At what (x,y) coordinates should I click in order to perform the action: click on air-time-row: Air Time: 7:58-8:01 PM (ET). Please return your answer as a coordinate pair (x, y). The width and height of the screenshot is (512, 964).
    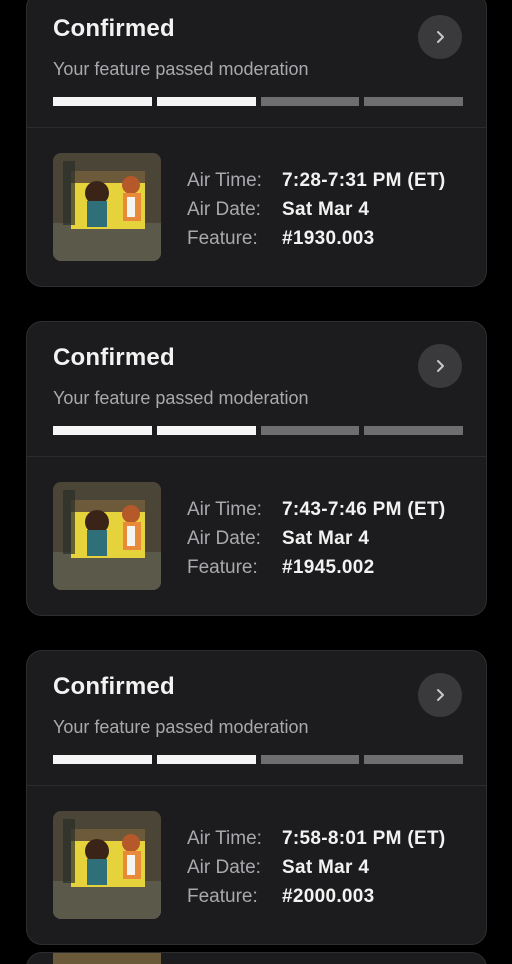
    Looking at the image, I should click on (316, 838).